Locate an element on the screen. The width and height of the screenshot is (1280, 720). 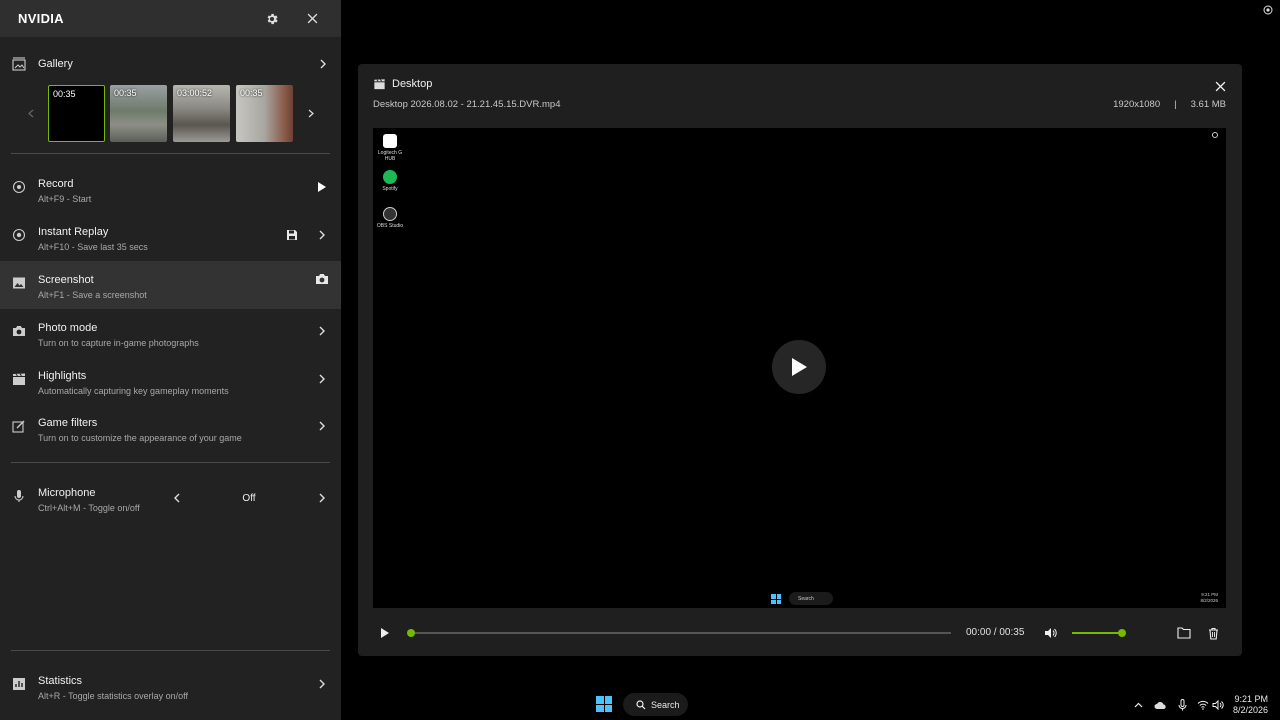
volume-tray-icon is located at coordinates (1218, 705).